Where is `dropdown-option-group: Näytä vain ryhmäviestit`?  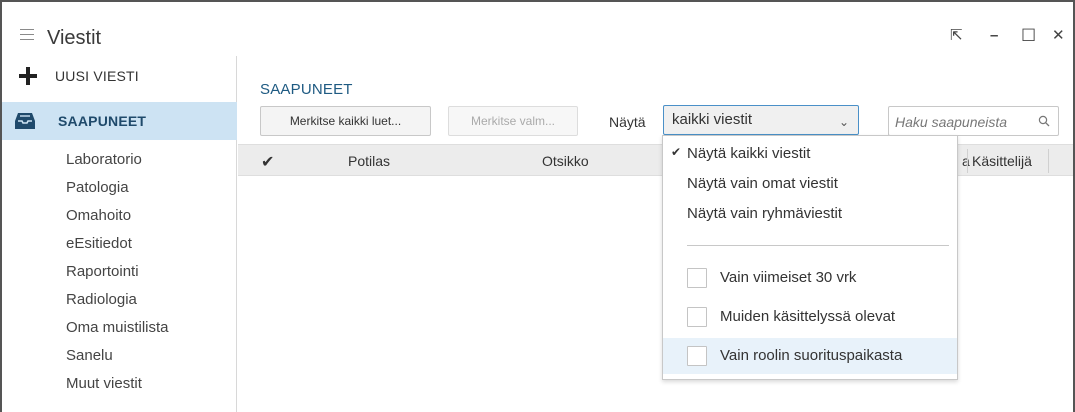 dropdown-option-group: Näytä vain ryhmäviestit is located at coordinates (810, 214).